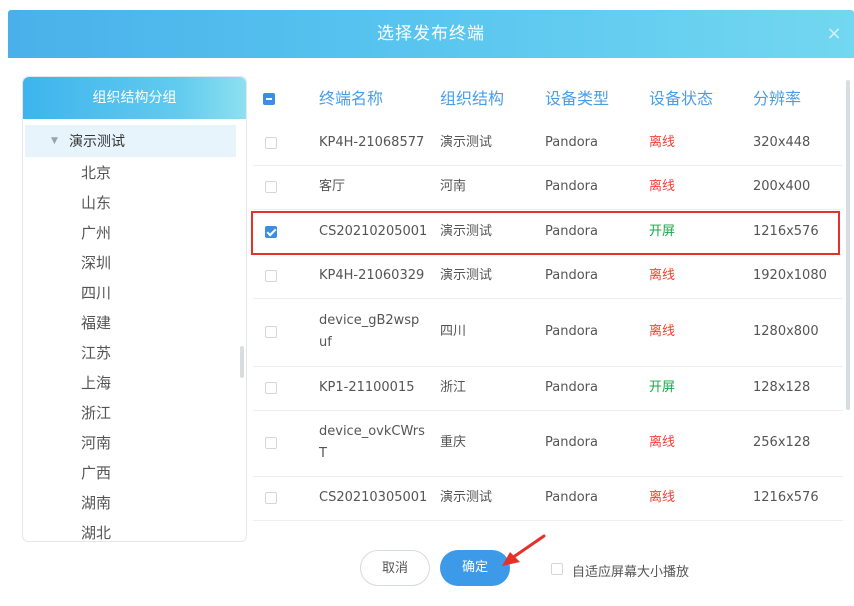 The width and height of the screenshot is (854, 606). Describe the element at coordinates (577, 98) in the screenshot. I see `column-header-type: 设备类型` at that location.